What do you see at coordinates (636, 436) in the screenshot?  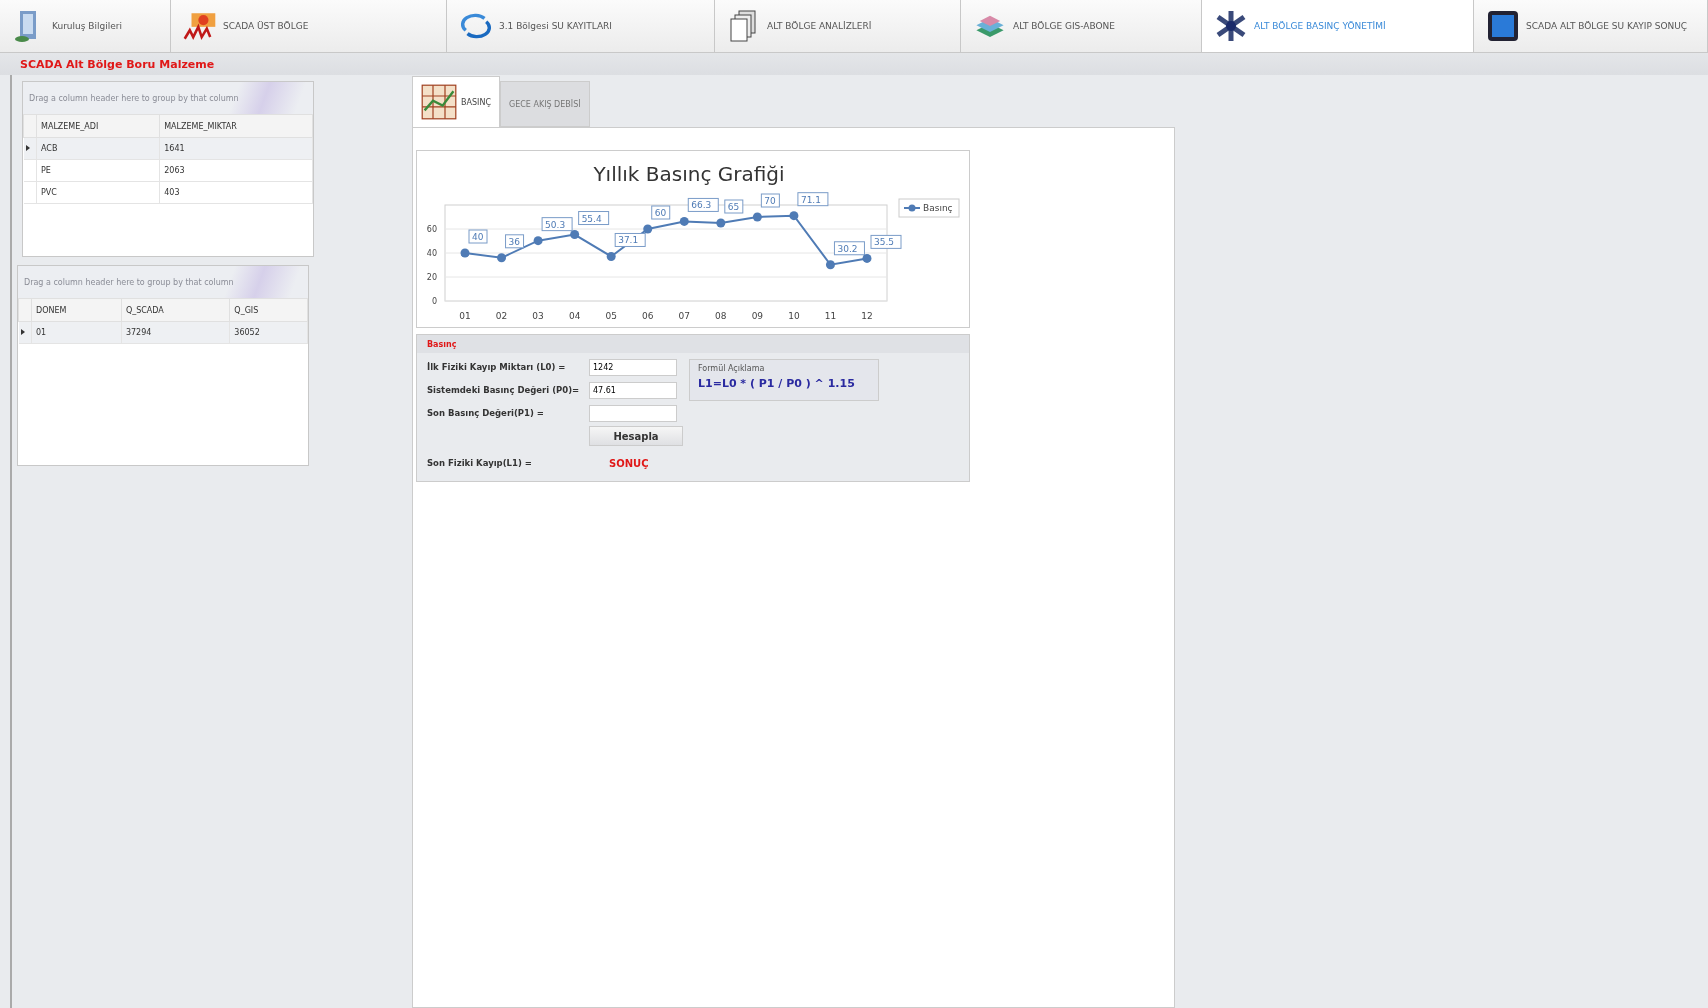 I see `calculate-button: Hesapla` at bounding box center [636, 436].